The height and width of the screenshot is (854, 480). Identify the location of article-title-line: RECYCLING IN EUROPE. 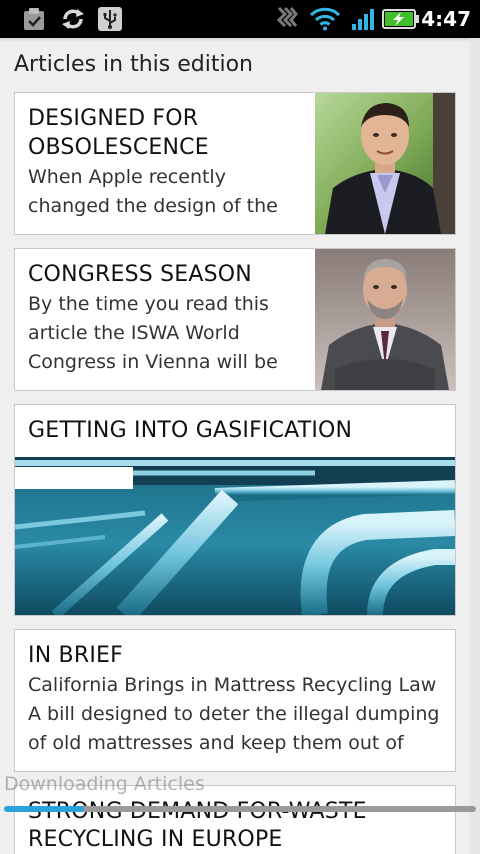
(155, 839).